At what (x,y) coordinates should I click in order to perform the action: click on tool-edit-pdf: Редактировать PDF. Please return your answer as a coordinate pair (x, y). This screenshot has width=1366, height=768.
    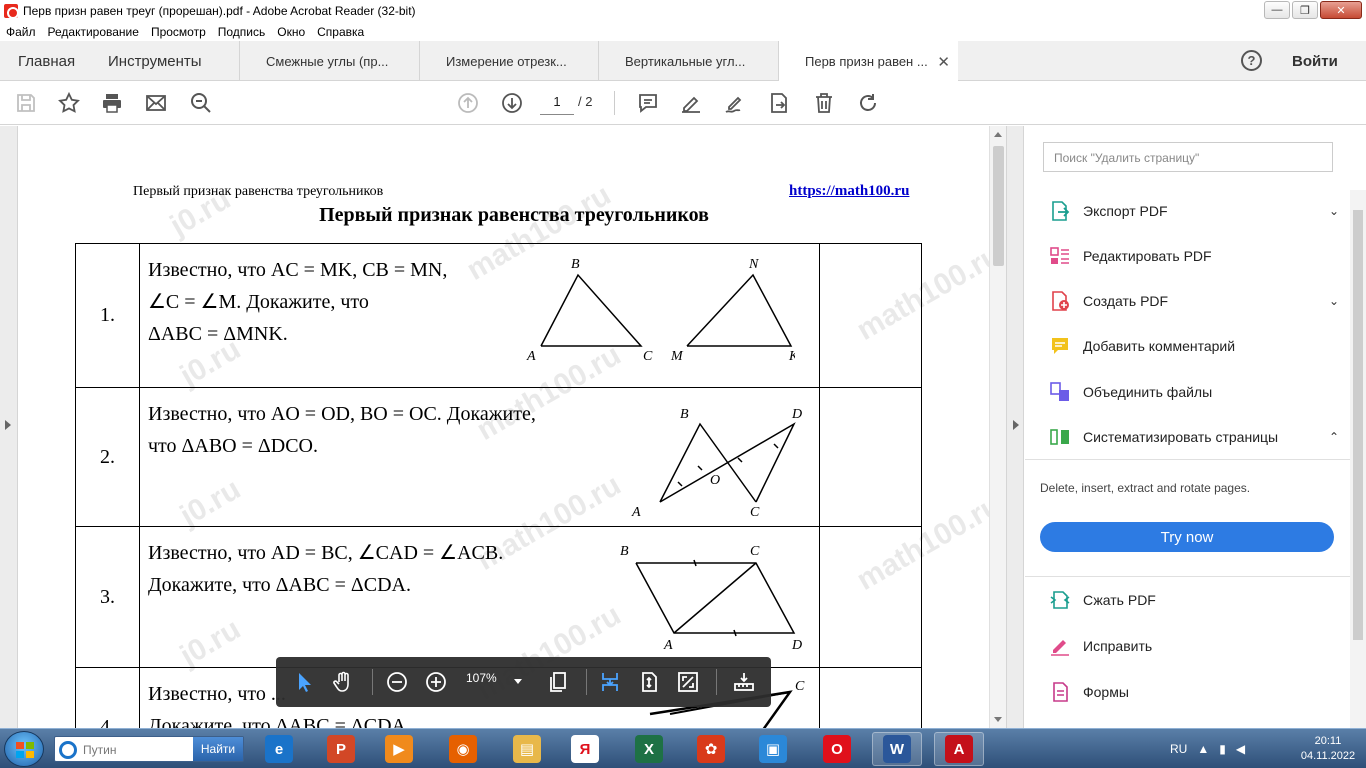
    Looking at the image, I should click on (1194, 256).